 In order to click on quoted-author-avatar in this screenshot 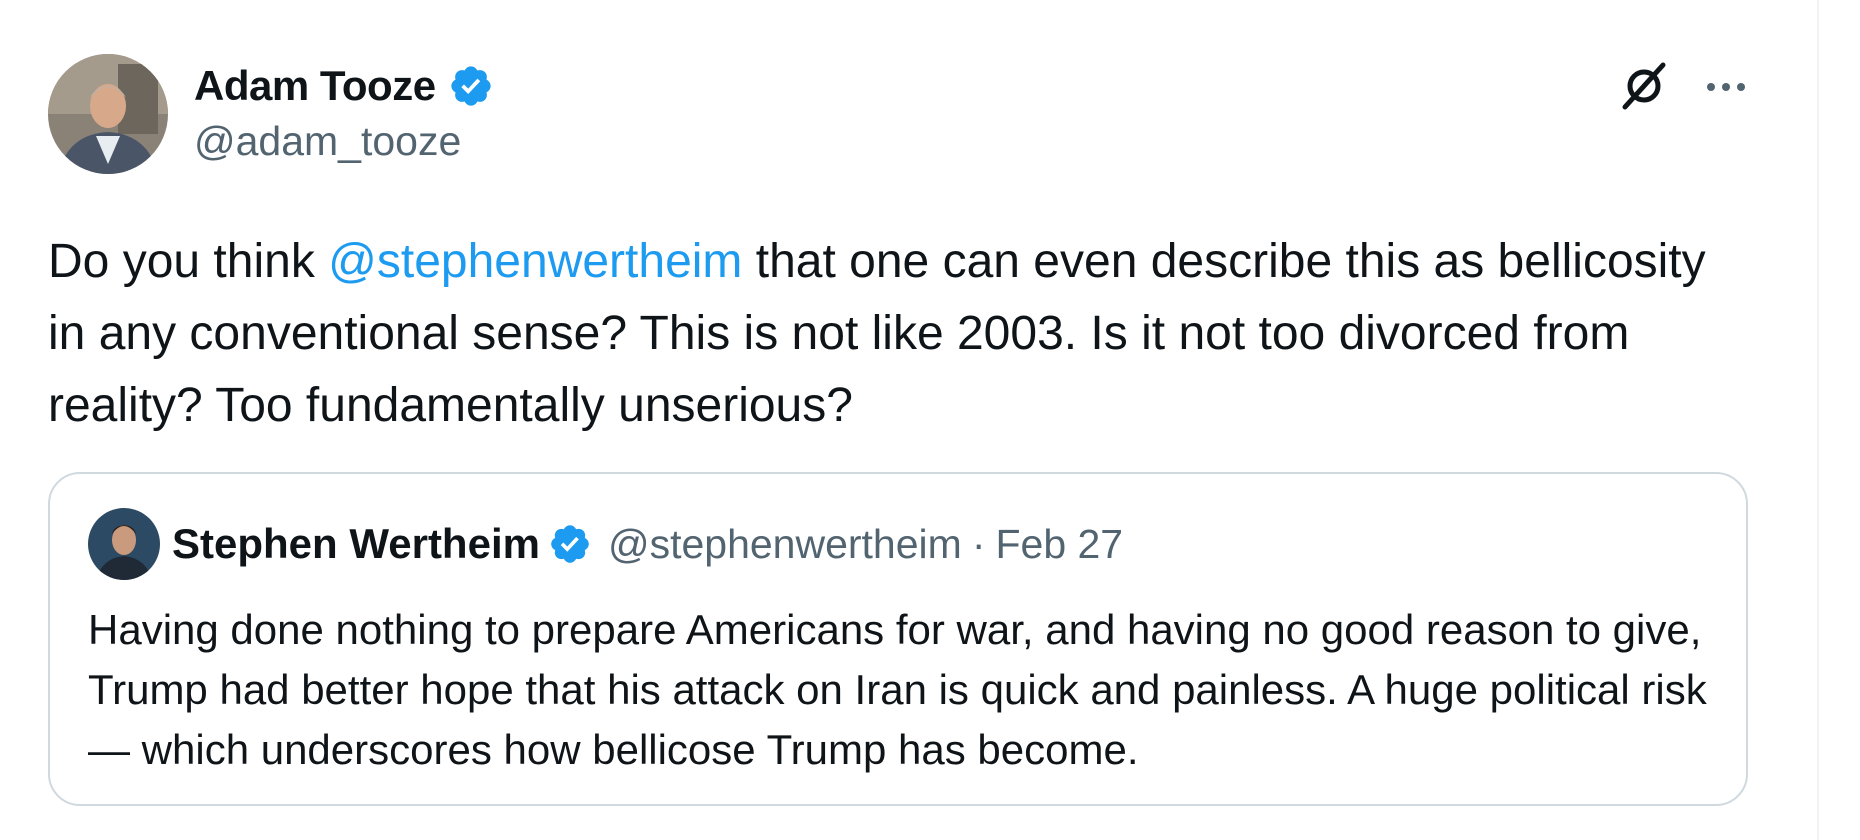, I will do `click(124, 544)`.